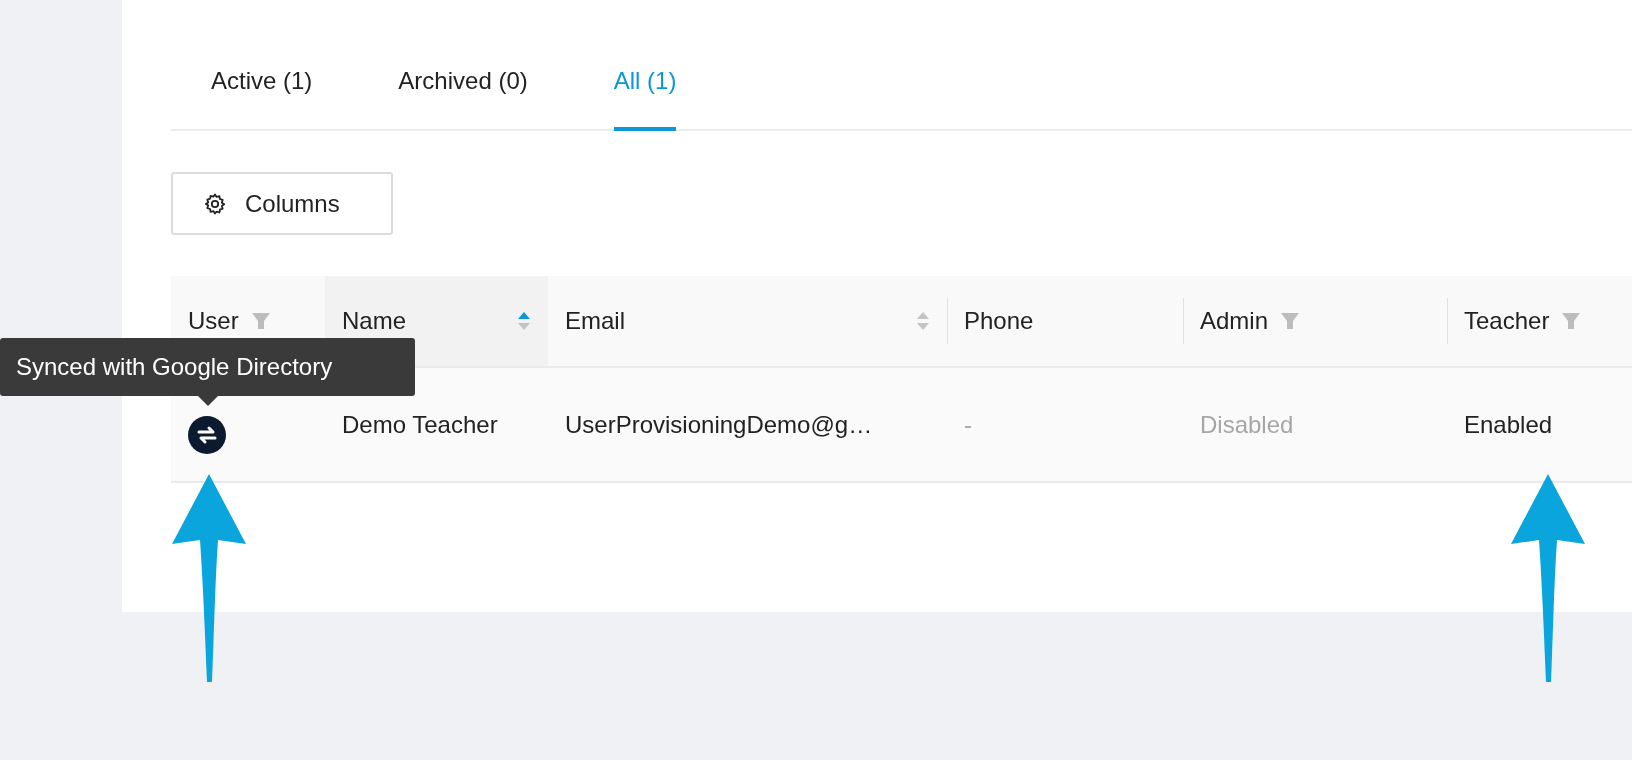 This screenshot has height=760, width=1632. What do you see at coordinates (262, 97) in the screenshot?
I see `tab: Active (1)` at bounding box center [262, 97].